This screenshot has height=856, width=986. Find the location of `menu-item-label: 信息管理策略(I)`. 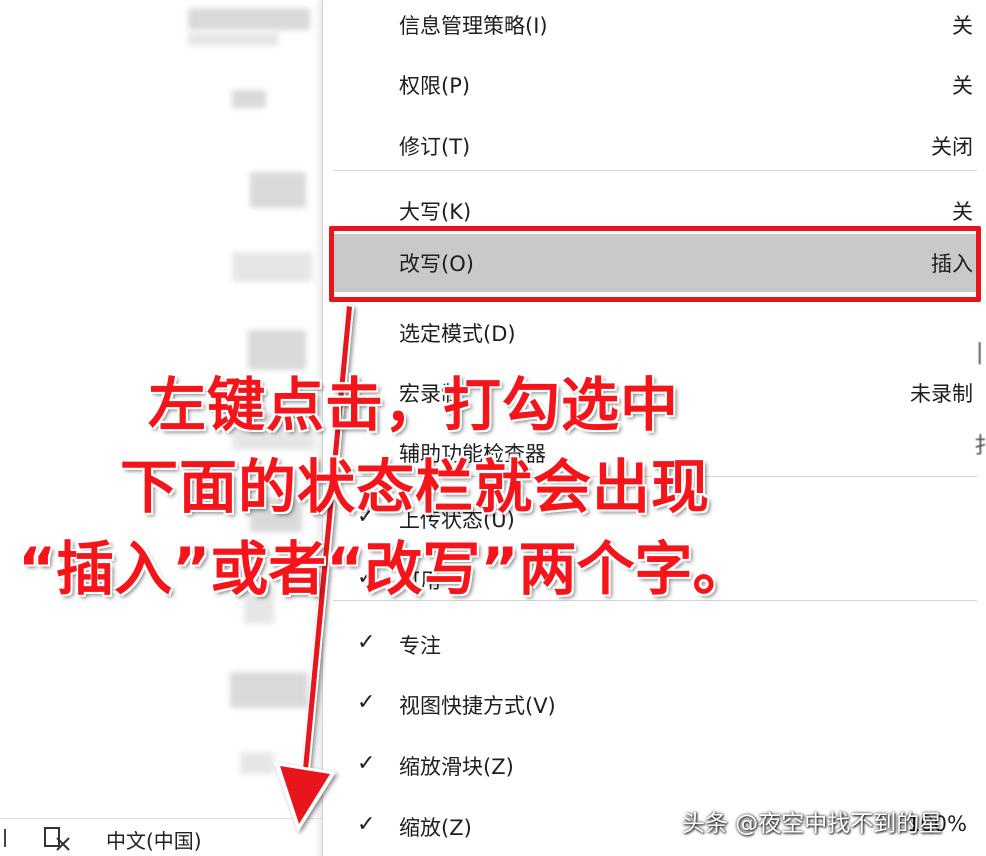

menu-item-label: 信息管理策略(I) is located at coordinates (473, 26).